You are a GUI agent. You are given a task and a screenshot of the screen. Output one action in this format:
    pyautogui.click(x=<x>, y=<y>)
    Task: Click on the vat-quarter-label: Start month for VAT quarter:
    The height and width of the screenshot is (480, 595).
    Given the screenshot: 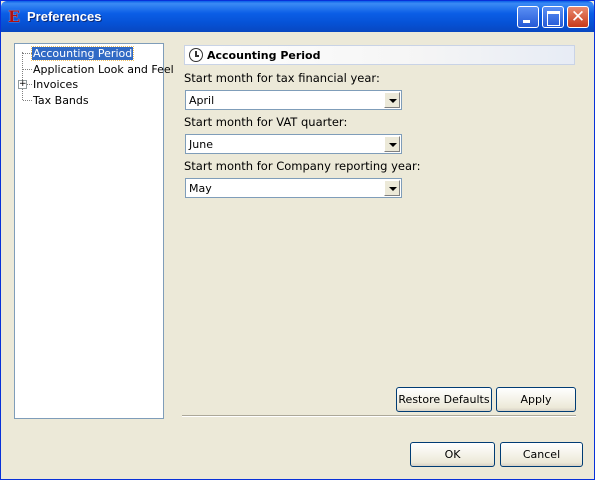 What is the action you would take?
    pyautogui.click(x=266, y=122)
    